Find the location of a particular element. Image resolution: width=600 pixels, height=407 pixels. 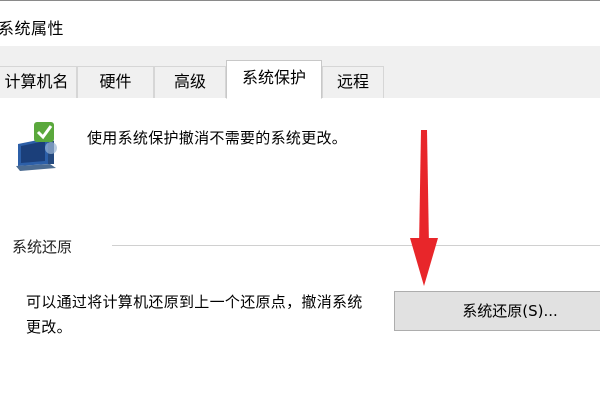

system-restore-group-label: 系统还原 is located at coordinates (42, 247).